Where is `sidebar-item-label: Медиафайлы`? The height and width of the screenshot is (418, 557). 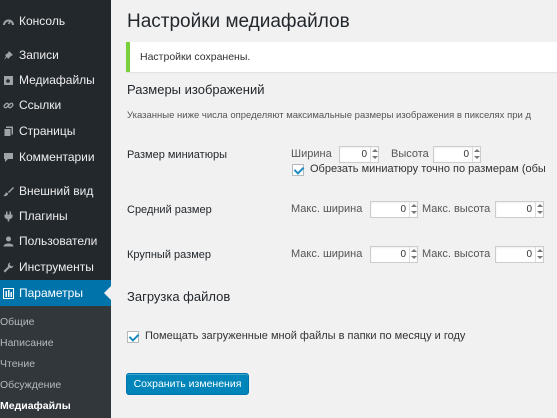
sidebar-item-label: Медиафайлы is located at coordinates (57, 80).